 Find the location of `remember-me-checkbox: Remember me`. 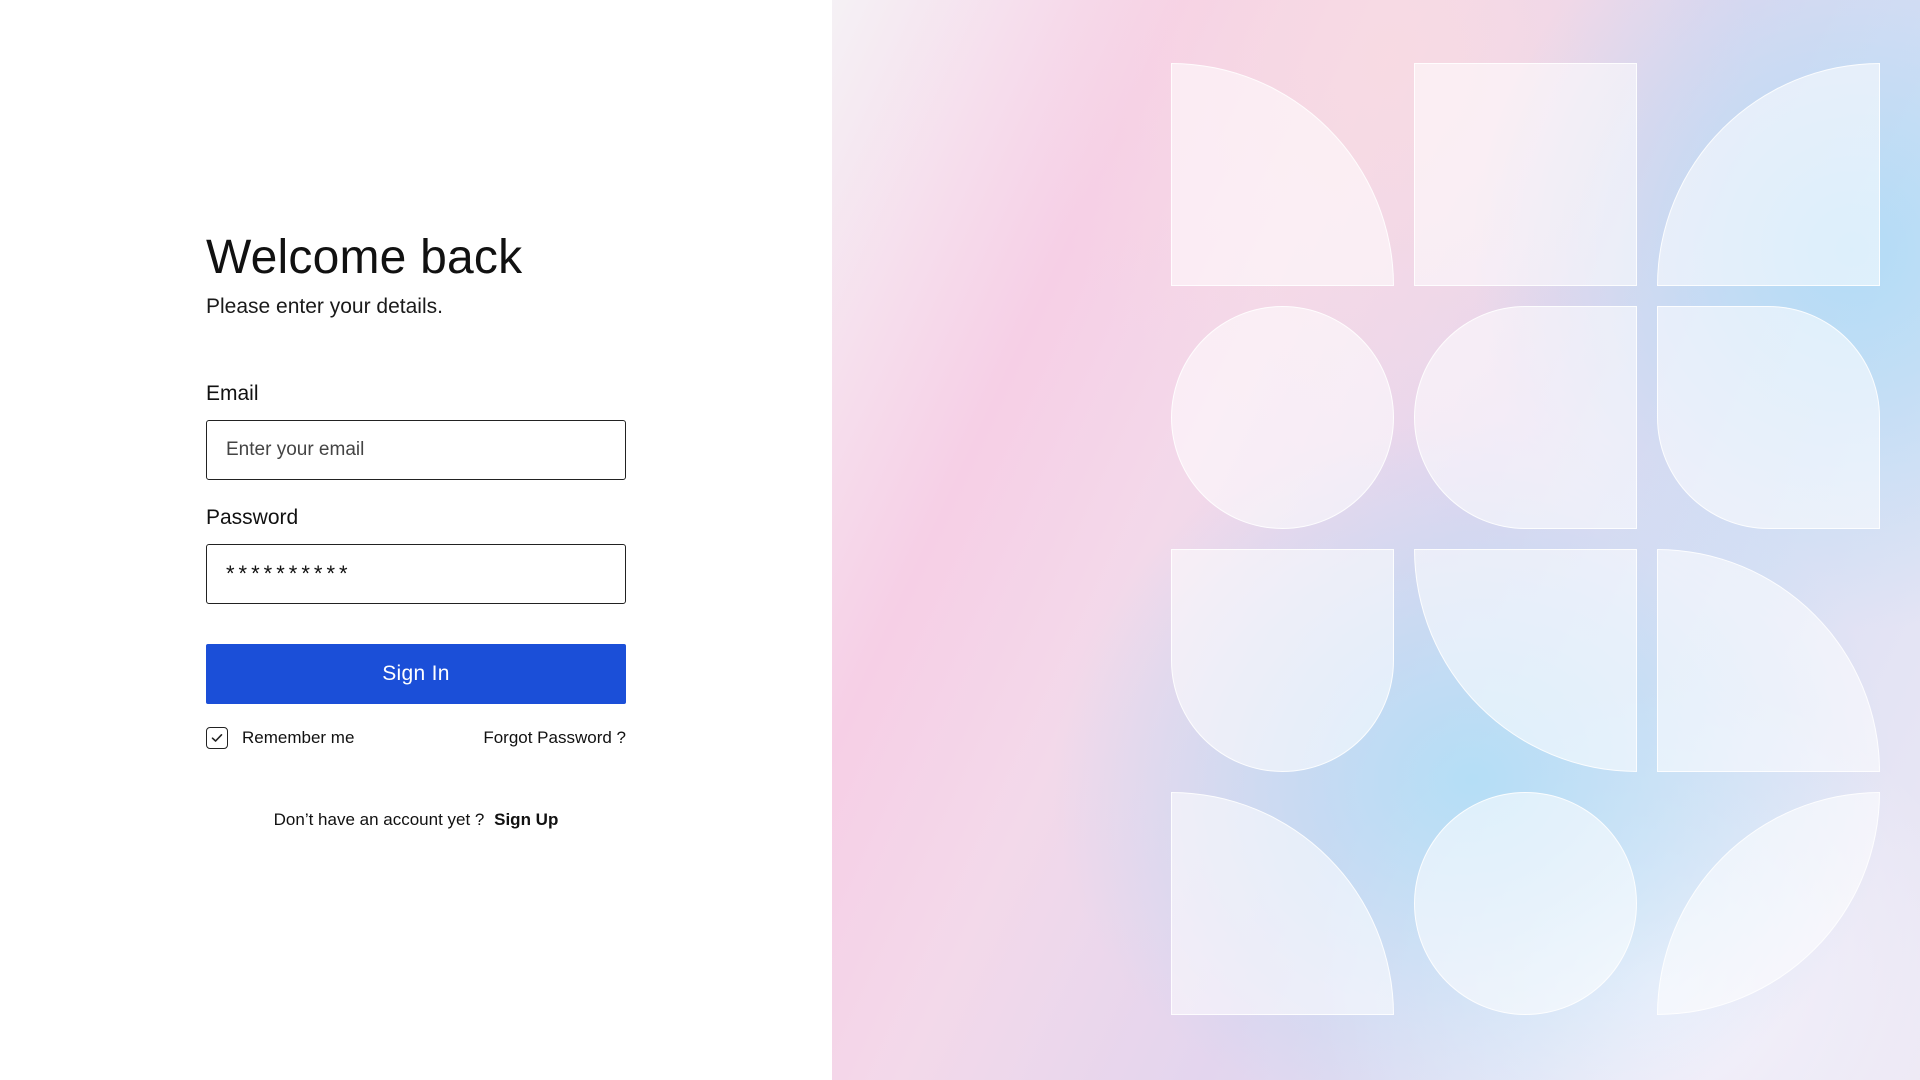

remember-me-checkbox: Remember me is located at coordinates (280, 737).